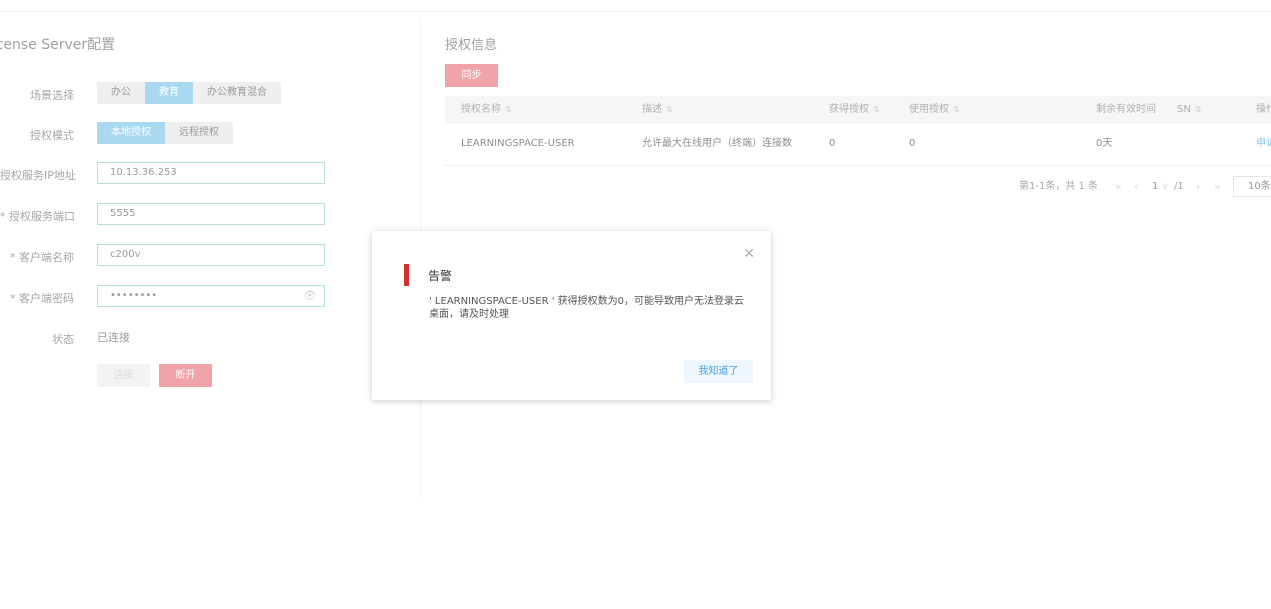 The width and height of the screenshot is (1271, 609). What do you see at coordinates (143, 172) in the screenshot?
I see `ip-input-value: 10.13.36.253` at bounding box center [143, 172].